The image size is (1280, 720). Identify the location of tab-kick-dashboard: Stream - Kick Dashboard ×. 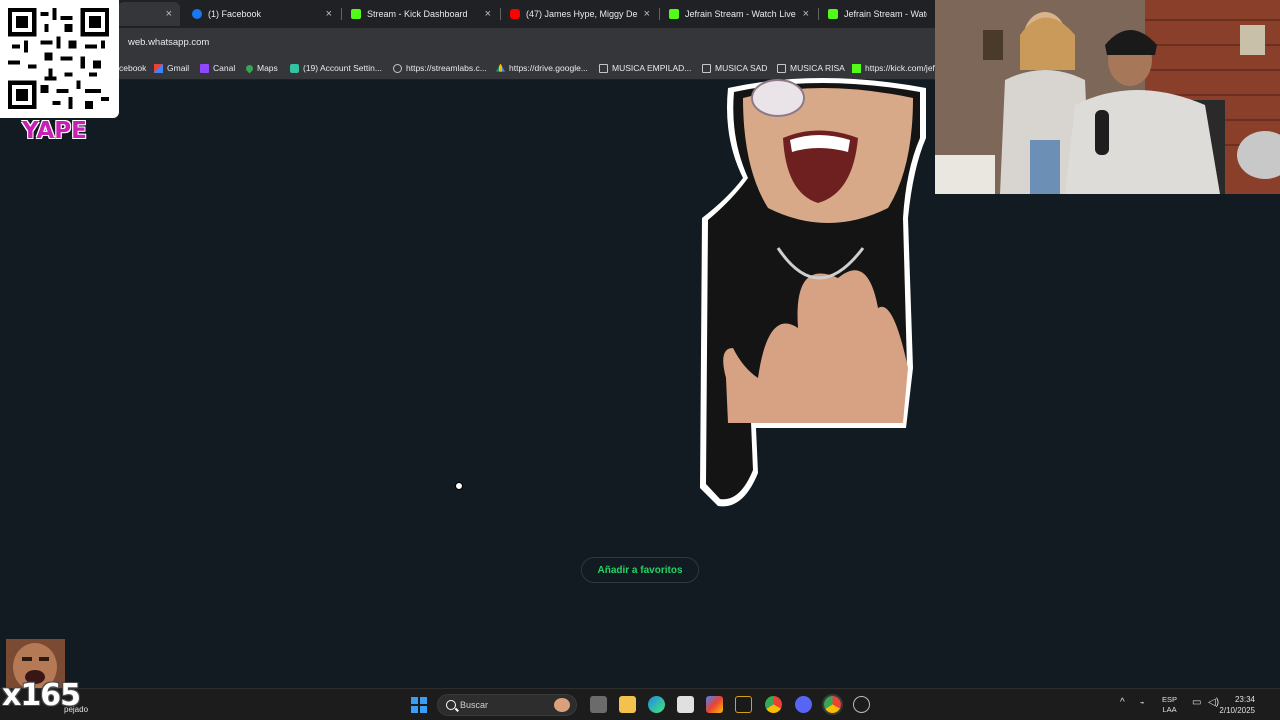
(421, 14).